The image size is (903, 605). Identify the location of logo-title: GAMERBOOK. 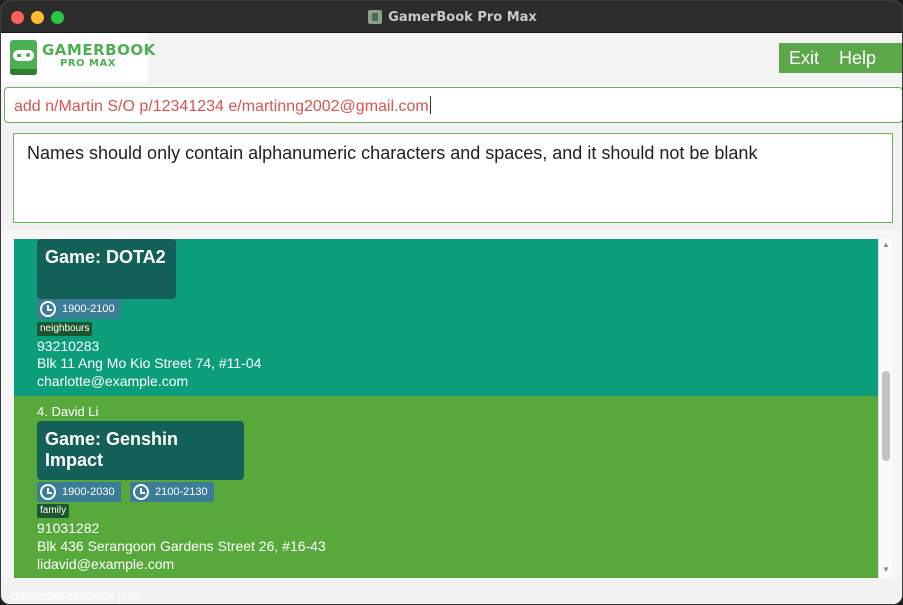
(99, 50).